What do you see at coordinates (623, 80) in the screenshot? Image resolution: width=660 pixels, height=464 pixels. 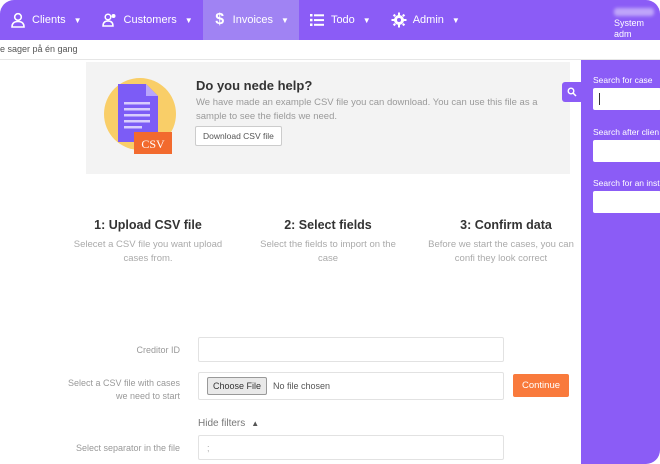 I see `search-case-label: Search for case` at bounding box center [623, 80].